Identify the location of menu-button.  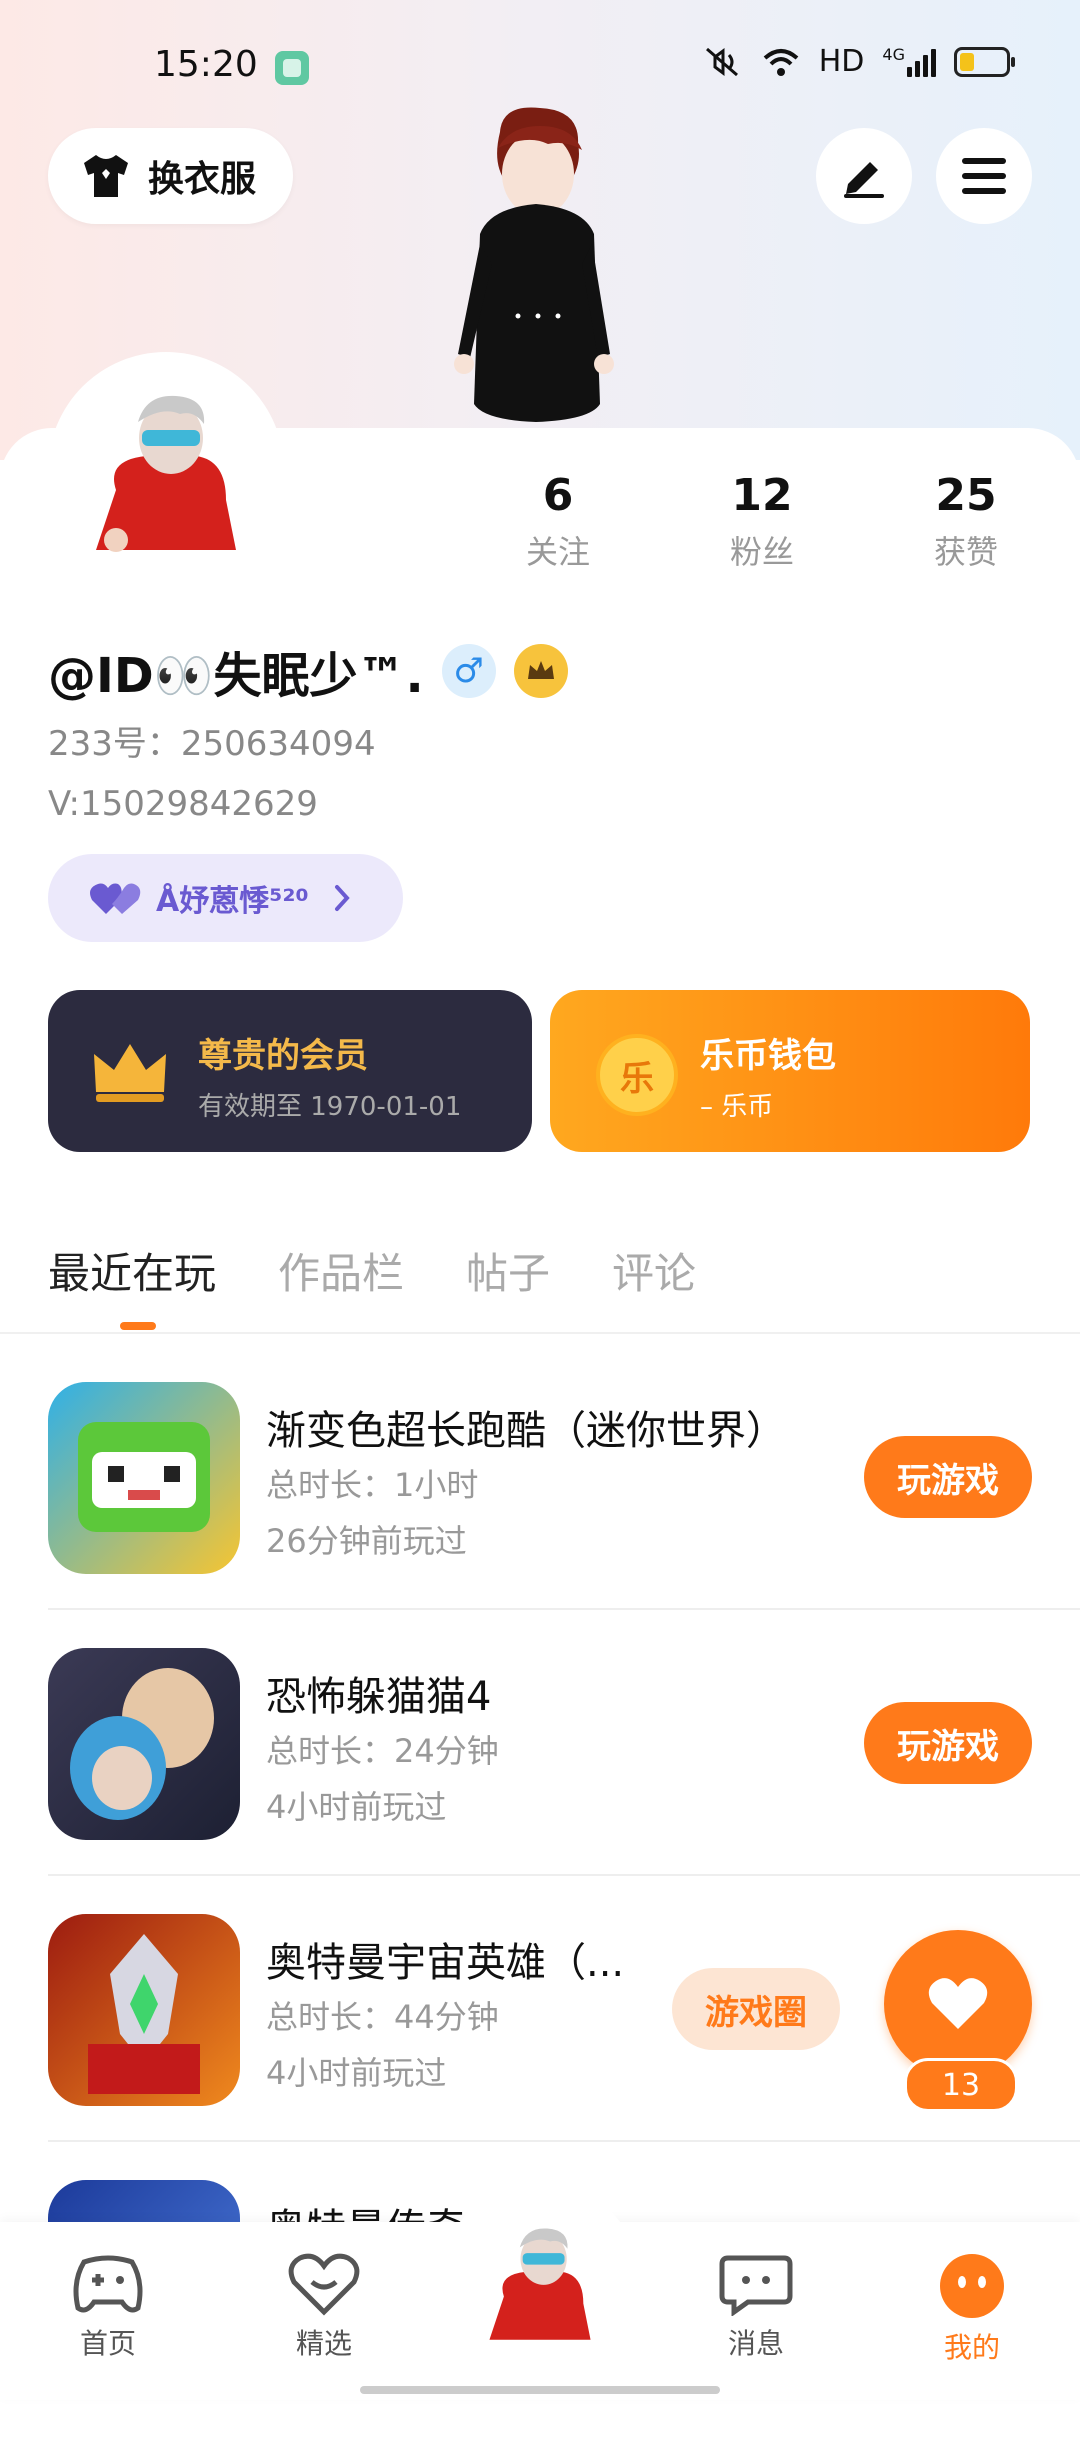
(984, 176).